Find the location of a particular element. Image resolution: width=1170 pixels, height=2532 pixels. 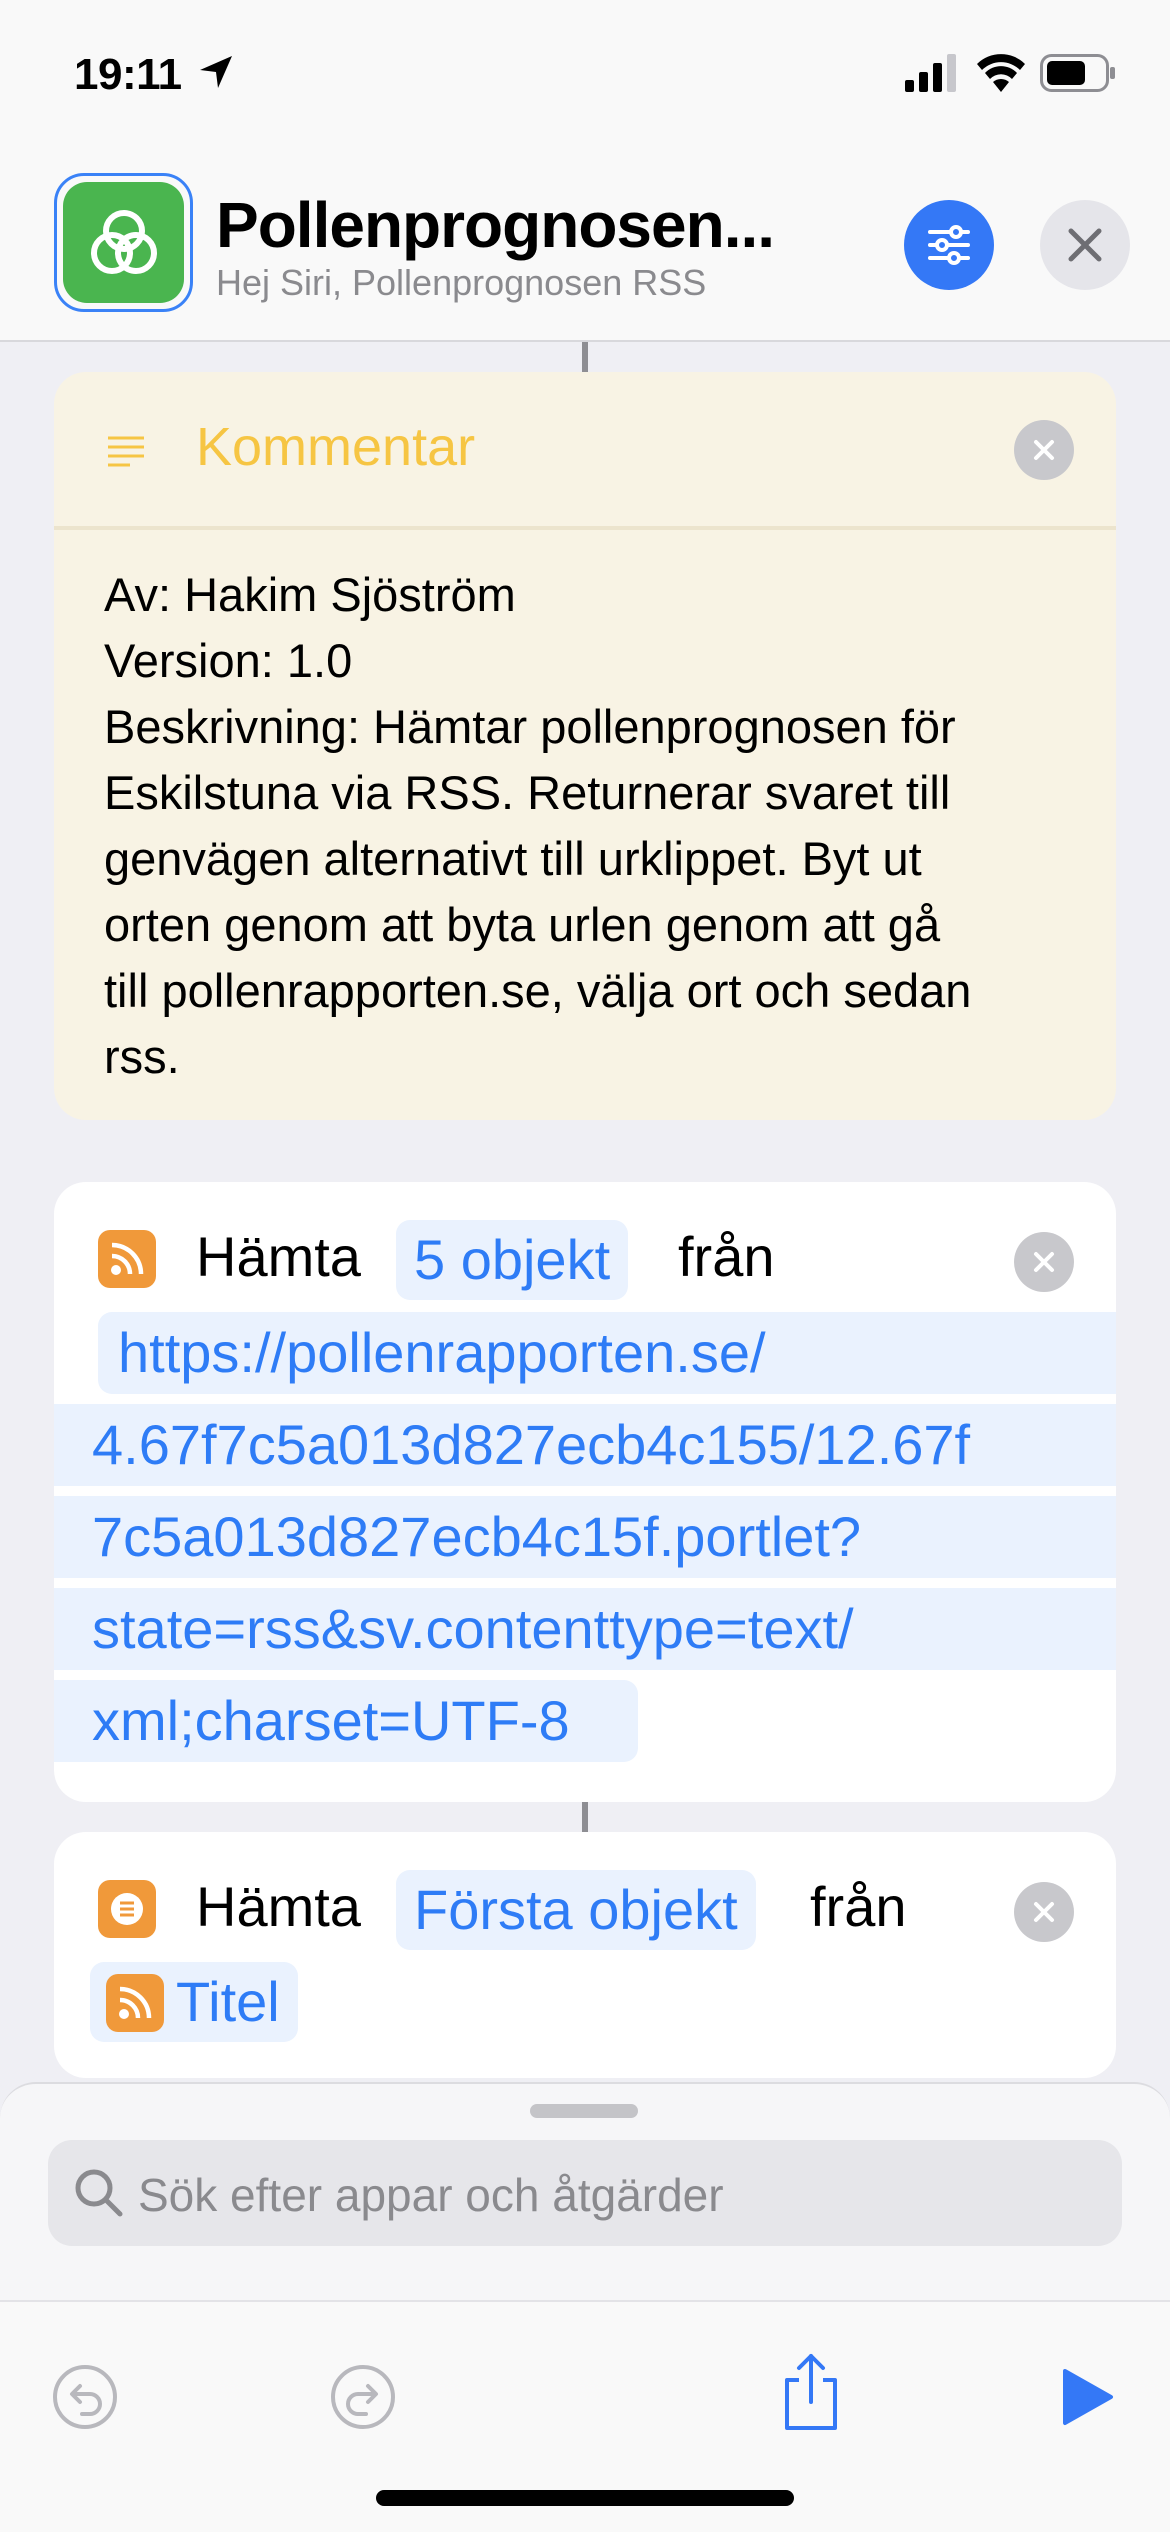

sheet-grabber is located at coordinates (584, 2111).